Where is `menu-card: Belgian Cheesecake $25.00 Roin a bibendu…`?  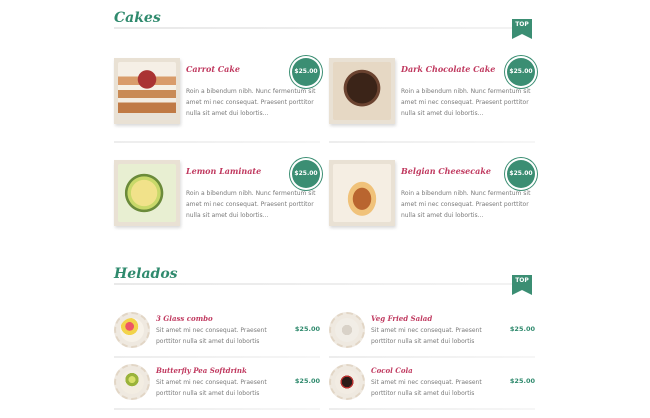 menu-card: Belgian Cheesecake $25.00 Roin a bibendu… is located at coordinates (432, 198).